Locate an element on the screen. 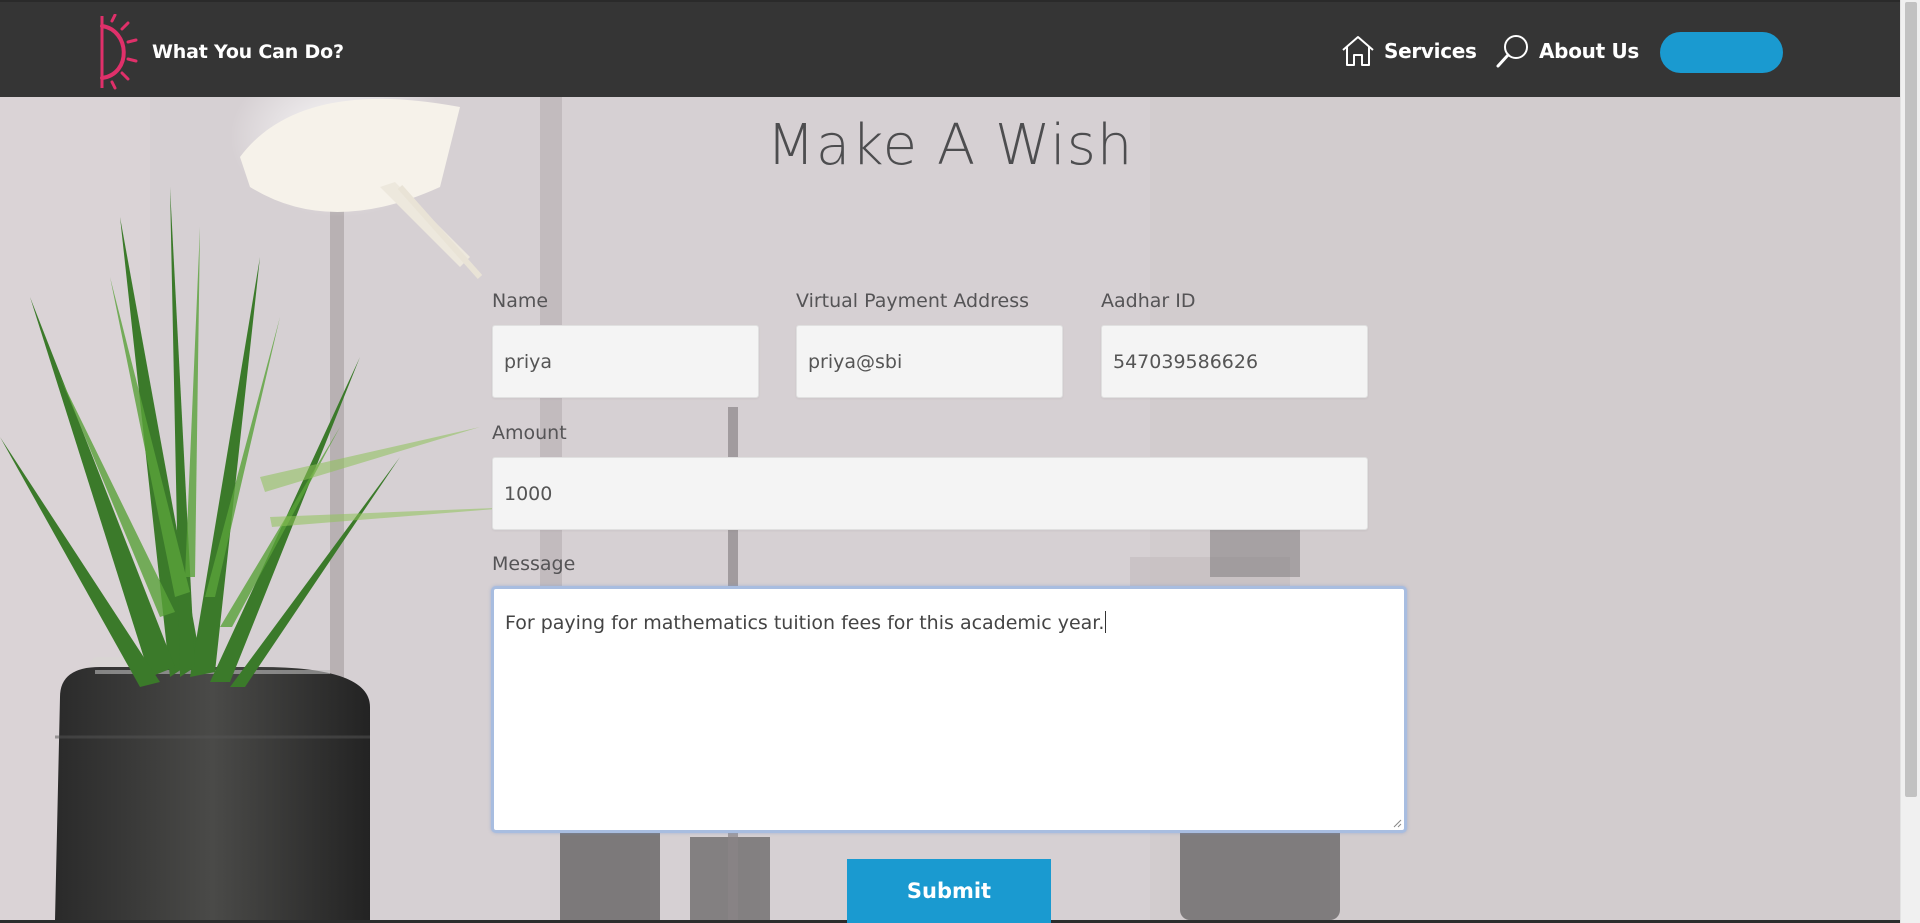 The height and width of the screenshot is (923, 1920). search-icon is located at coordinates (1512, 51).